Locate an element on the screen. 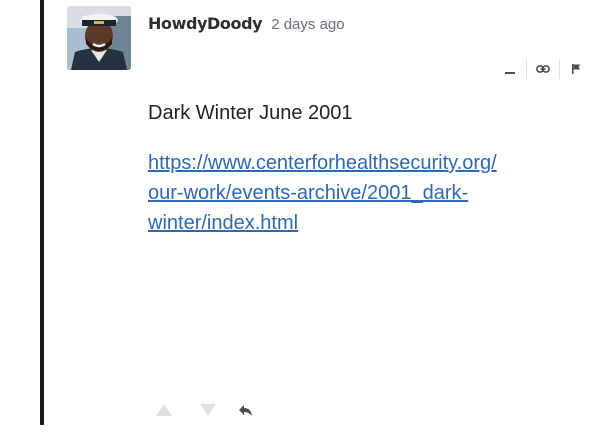 This screenshot has height=434, width=602. comment-timestamp: 2 days ago is located at coordinates (307, 24).